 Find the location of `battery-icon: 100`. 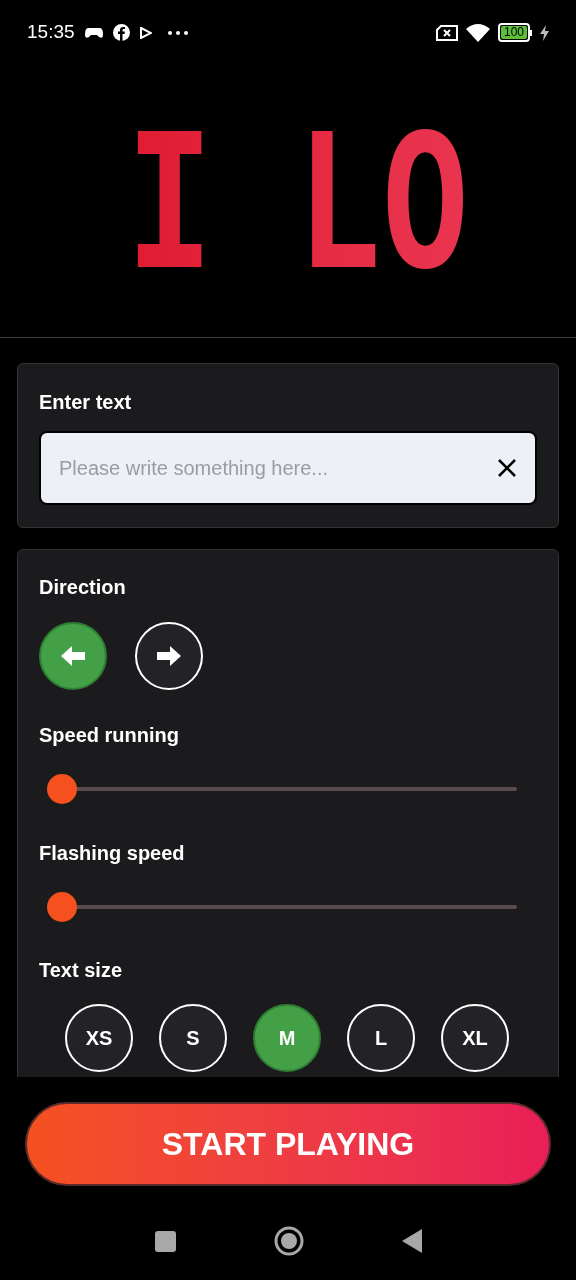

battery-icon: 100 is located at coordinates (514, 32).